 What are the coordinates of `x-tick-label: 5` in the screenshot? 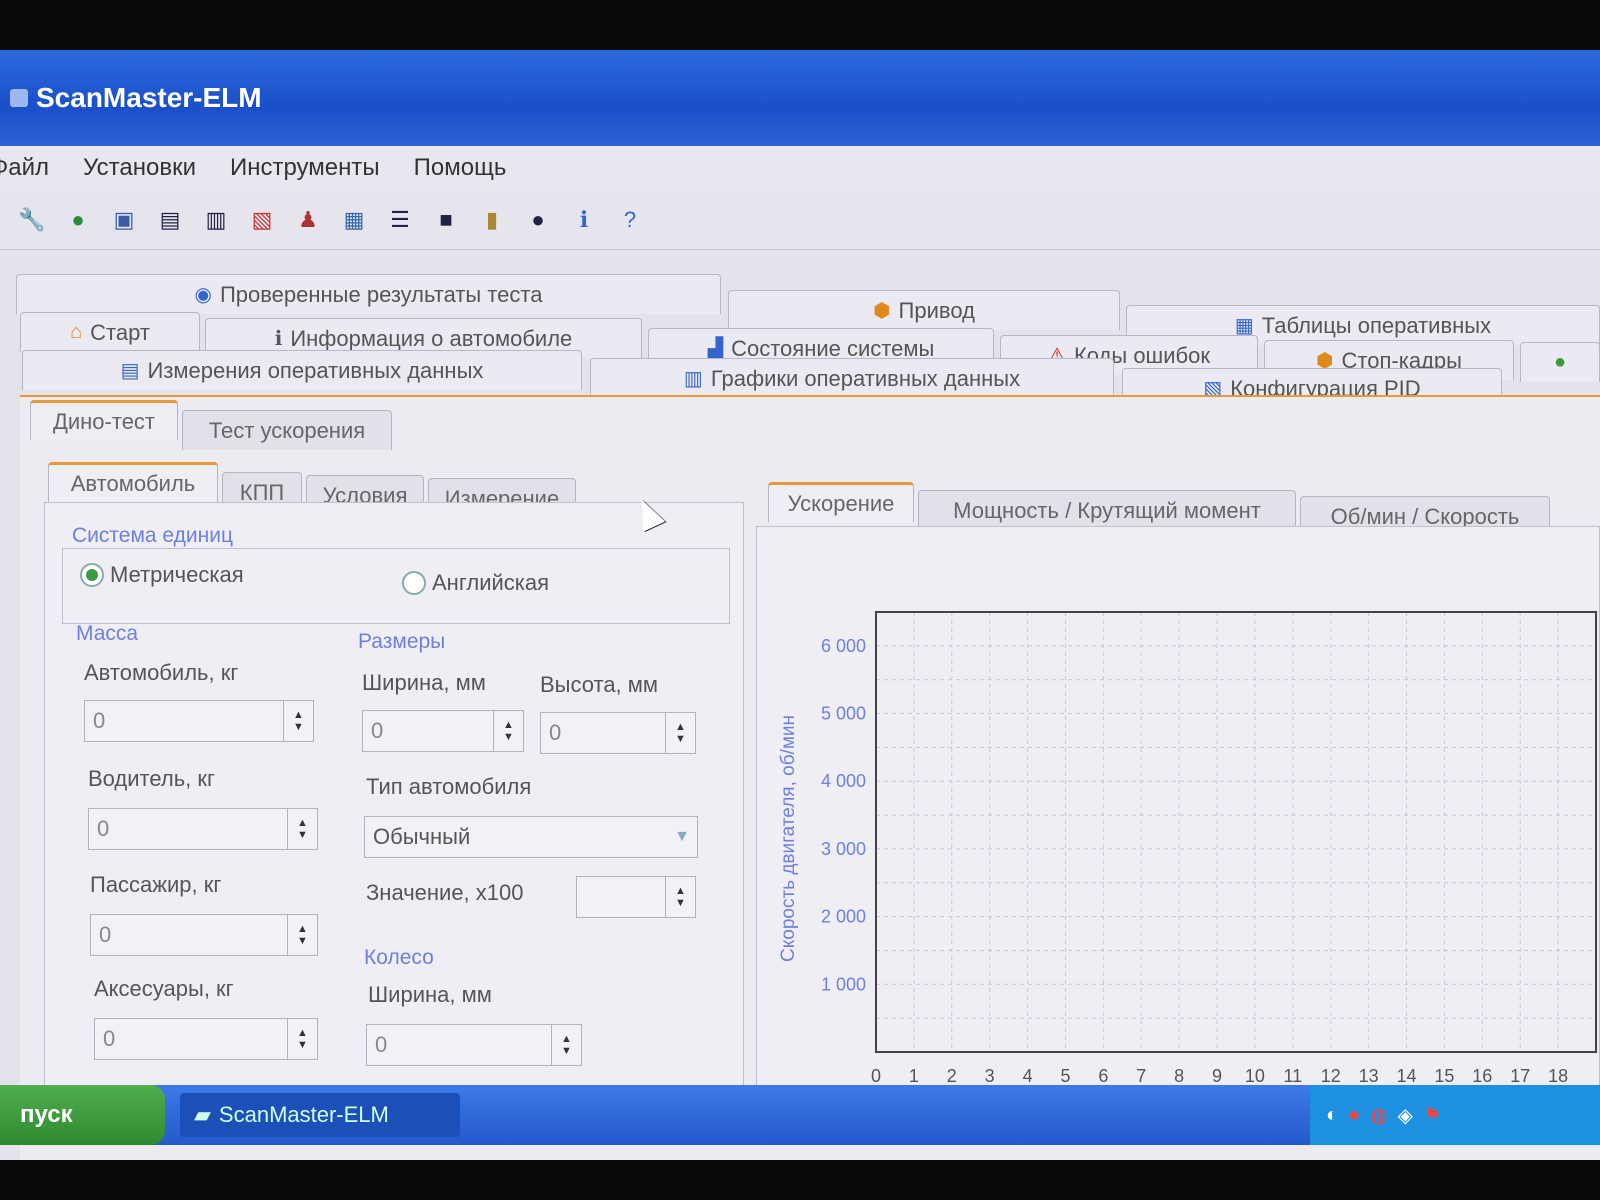 It's located at (1065, 1076).